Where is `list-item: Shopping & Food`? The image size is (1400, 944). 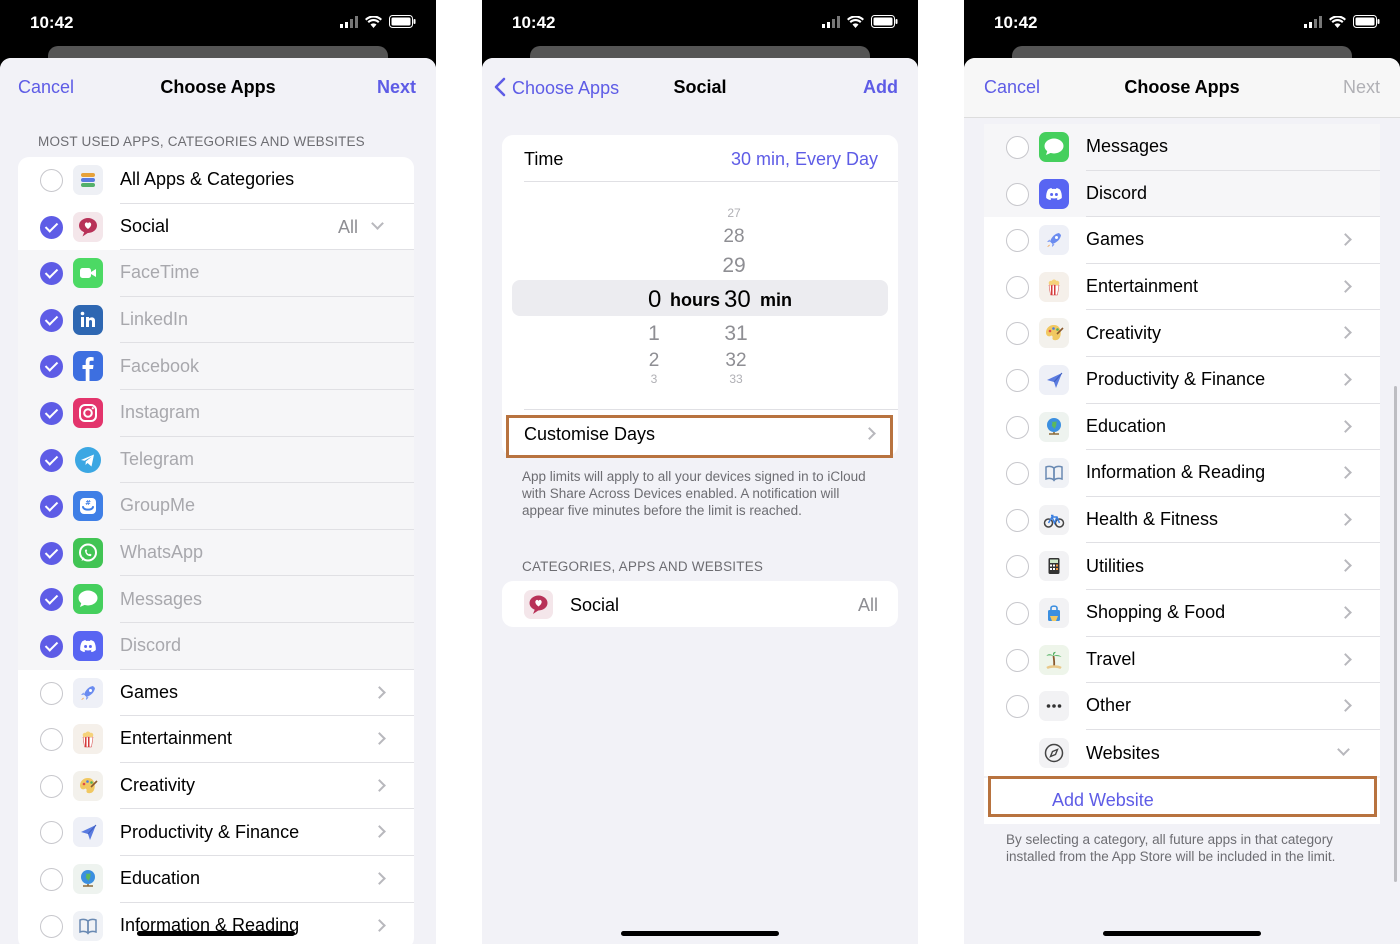 list-item: Shopping & Food is located at coordinates (1182, 613).